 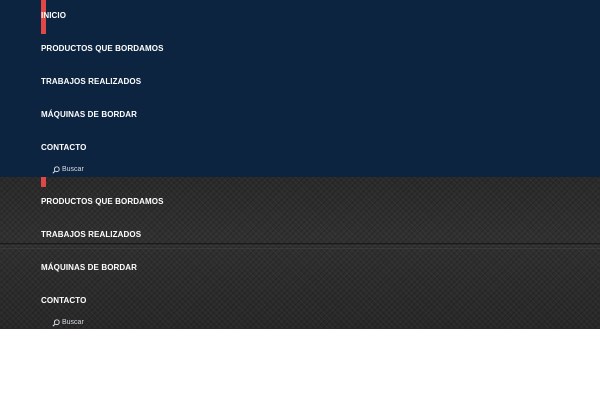 What do you see at coordinates (53, 16) in the screenshot?
I see `menu-item-inicio: INICIO` at bounding box center [53, 16].